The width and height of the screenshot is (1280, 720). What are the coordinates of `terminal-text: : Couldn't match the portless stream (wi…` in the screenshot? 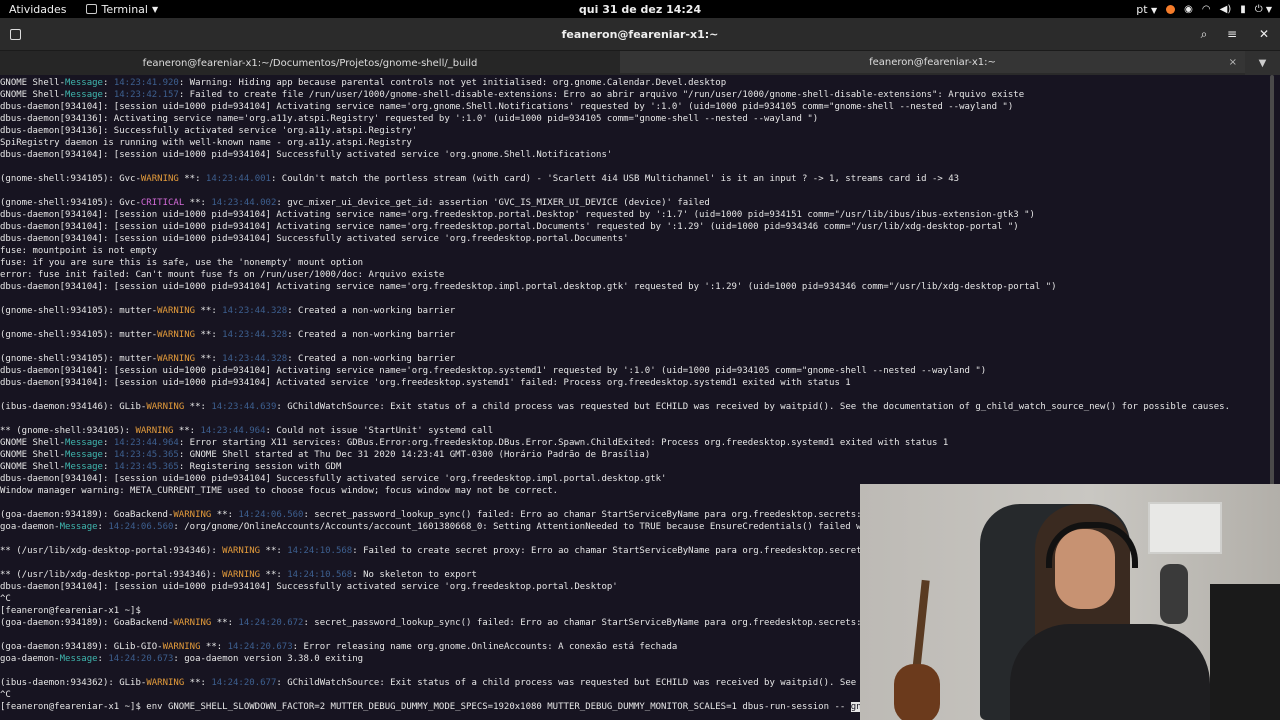 It's located at (615, 179).